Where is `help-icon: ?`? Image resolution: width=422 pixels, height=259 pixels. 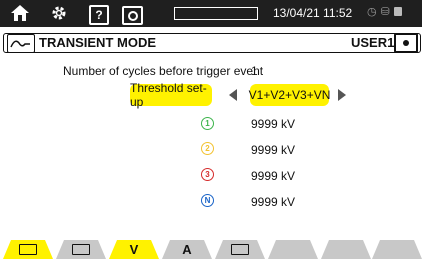
help-icon: ? is located at coordinates (99, 15).